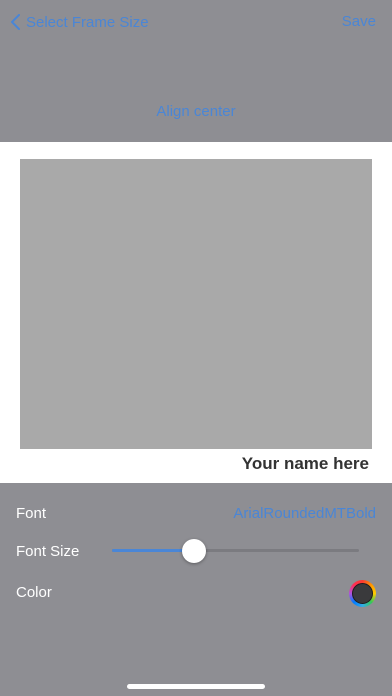 This screenshot has width=392, height=696. I want to click on back-button: Select Frame Size, so click(79, 22).